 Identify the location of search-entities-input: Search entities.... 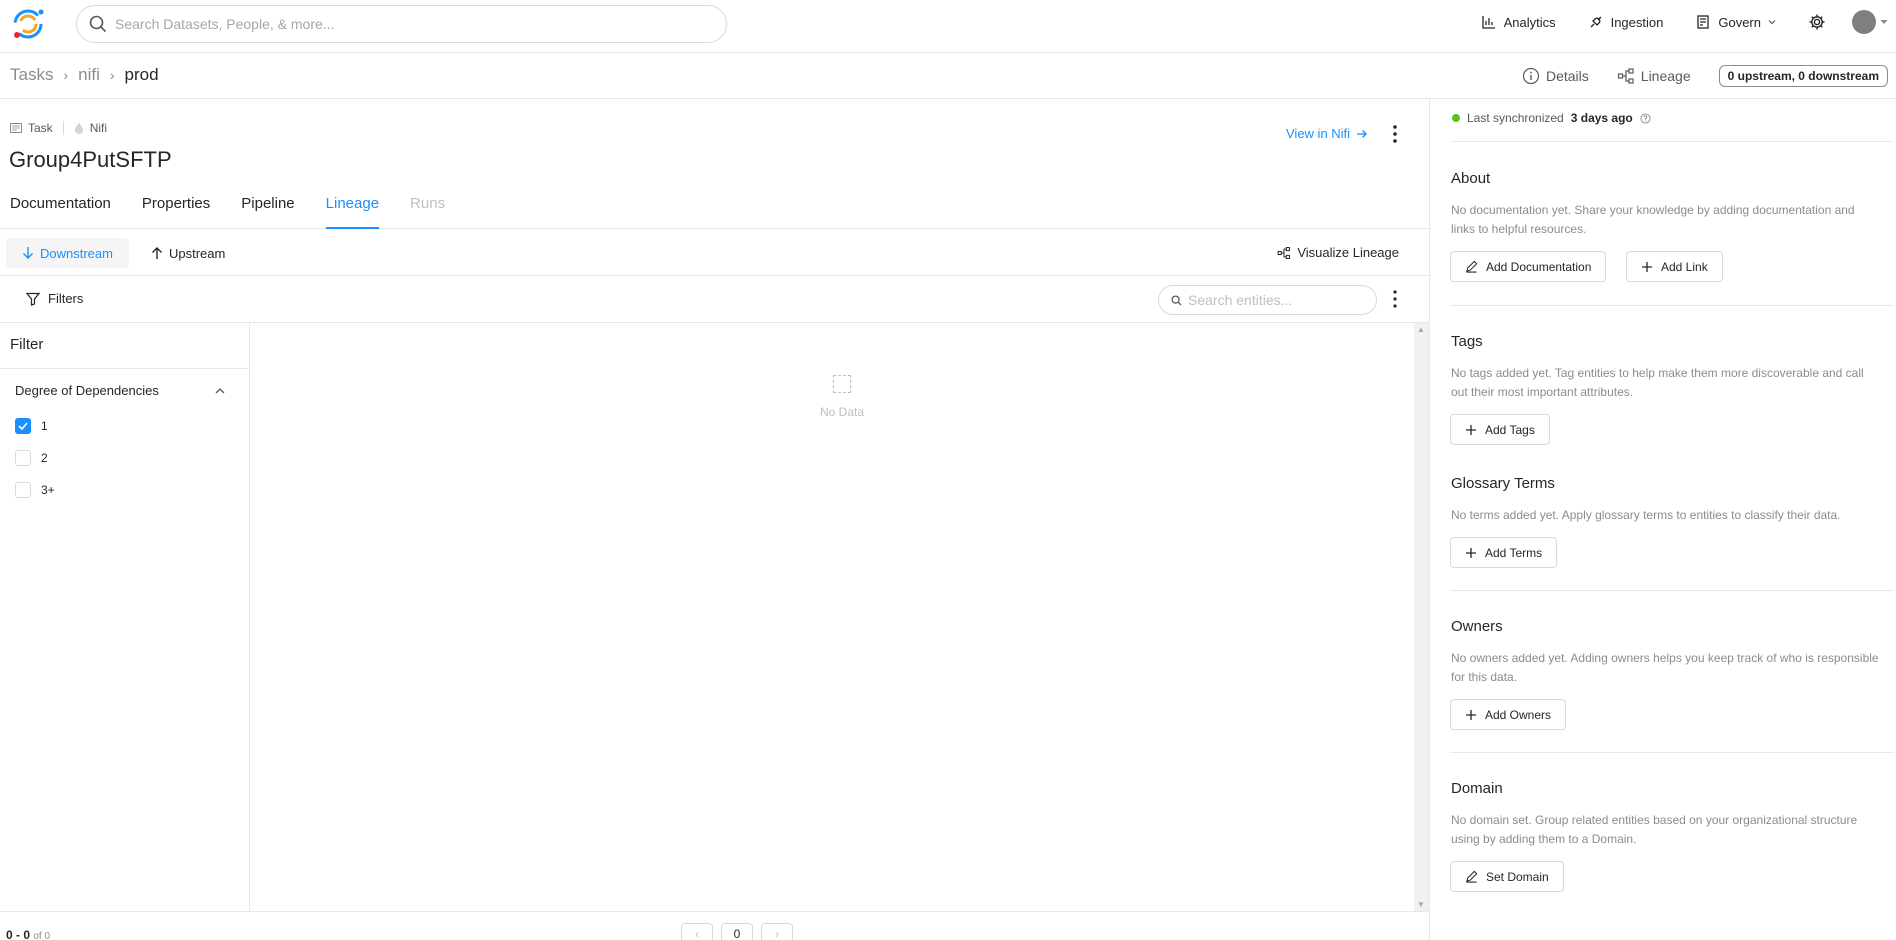
(1267, 300).